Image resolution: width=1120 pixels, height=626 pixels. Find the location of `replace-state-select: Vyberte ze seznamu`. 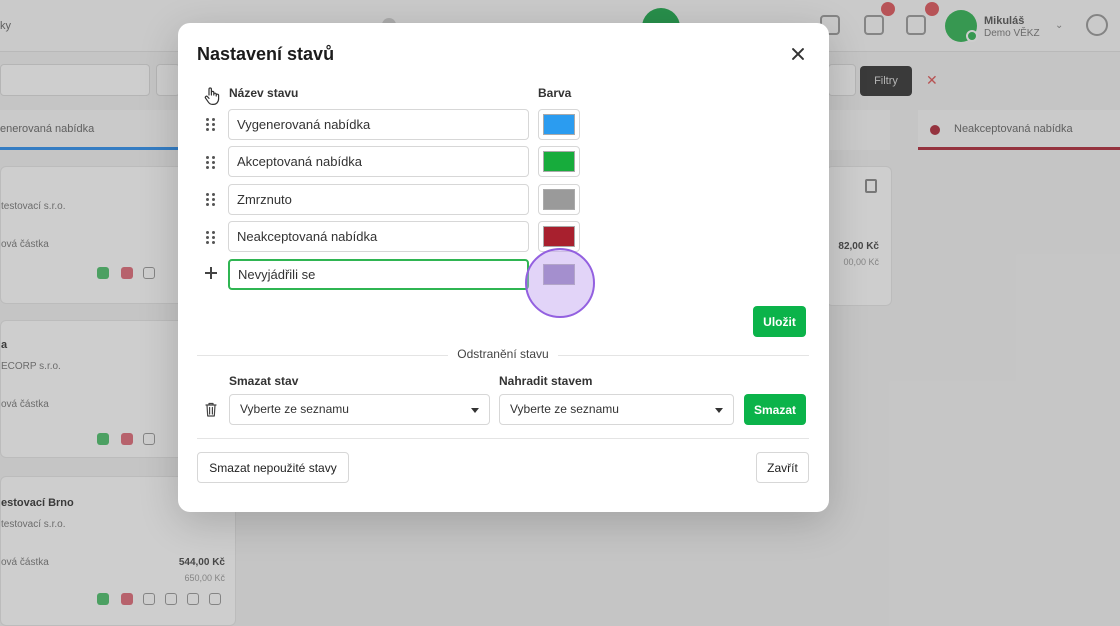

replace-state-select: Vyberte ze seznamu is located at coordinates (616, 409).